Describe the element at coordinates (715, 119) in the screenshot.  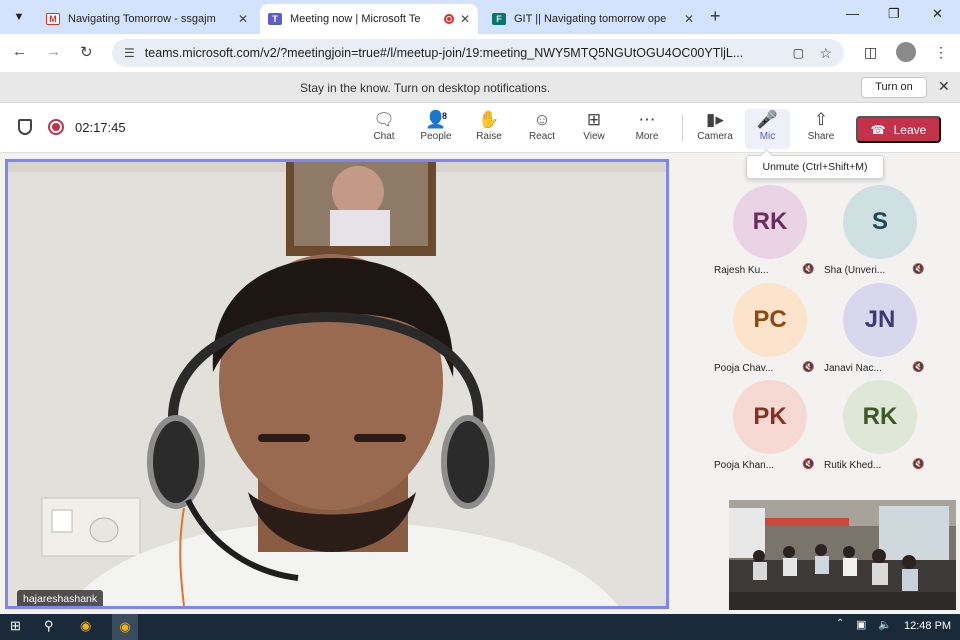
I see `camera-icon: ▮▸` at that location.